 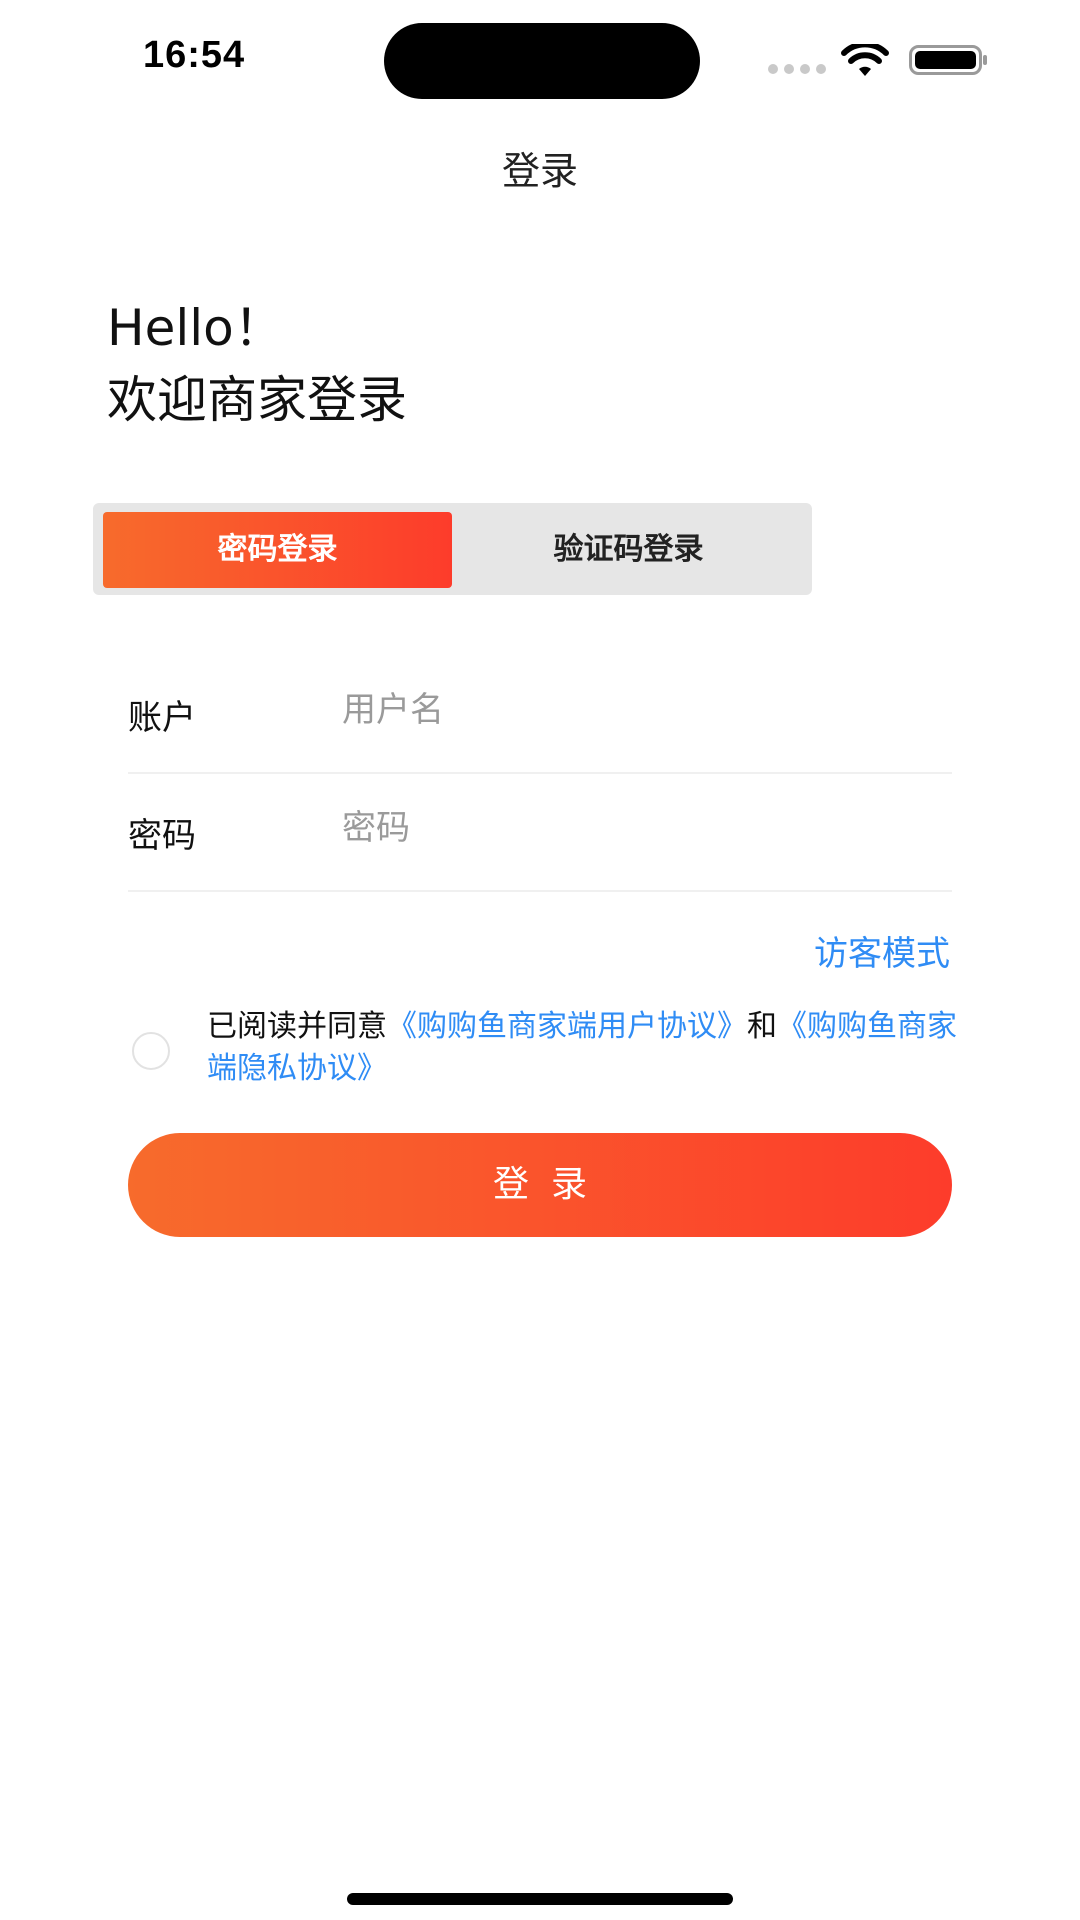 I want to click on tab-password-login: 密码登录, so click(x=277, y=550).